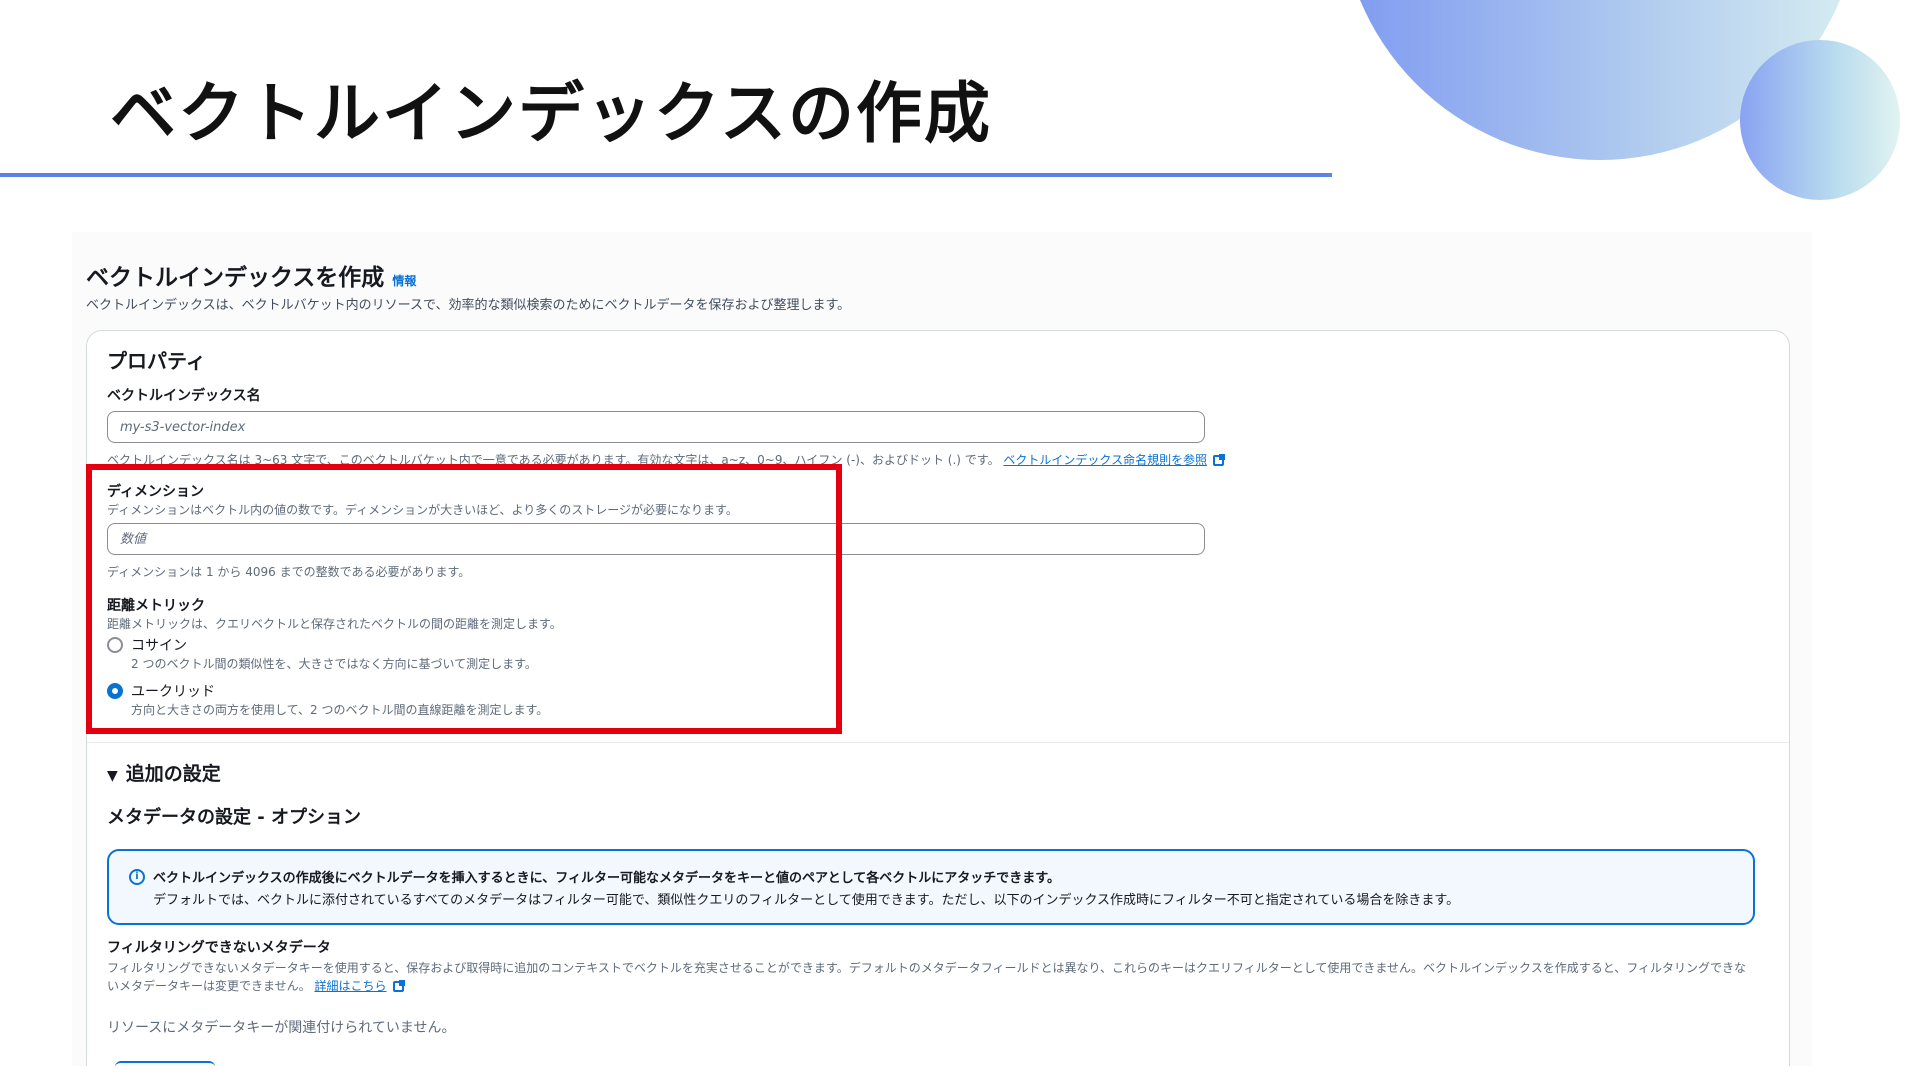  What do you see at coordinates (656, 427) in the screenshot?
I see `index-name-input` at bounding box center [656, 427].